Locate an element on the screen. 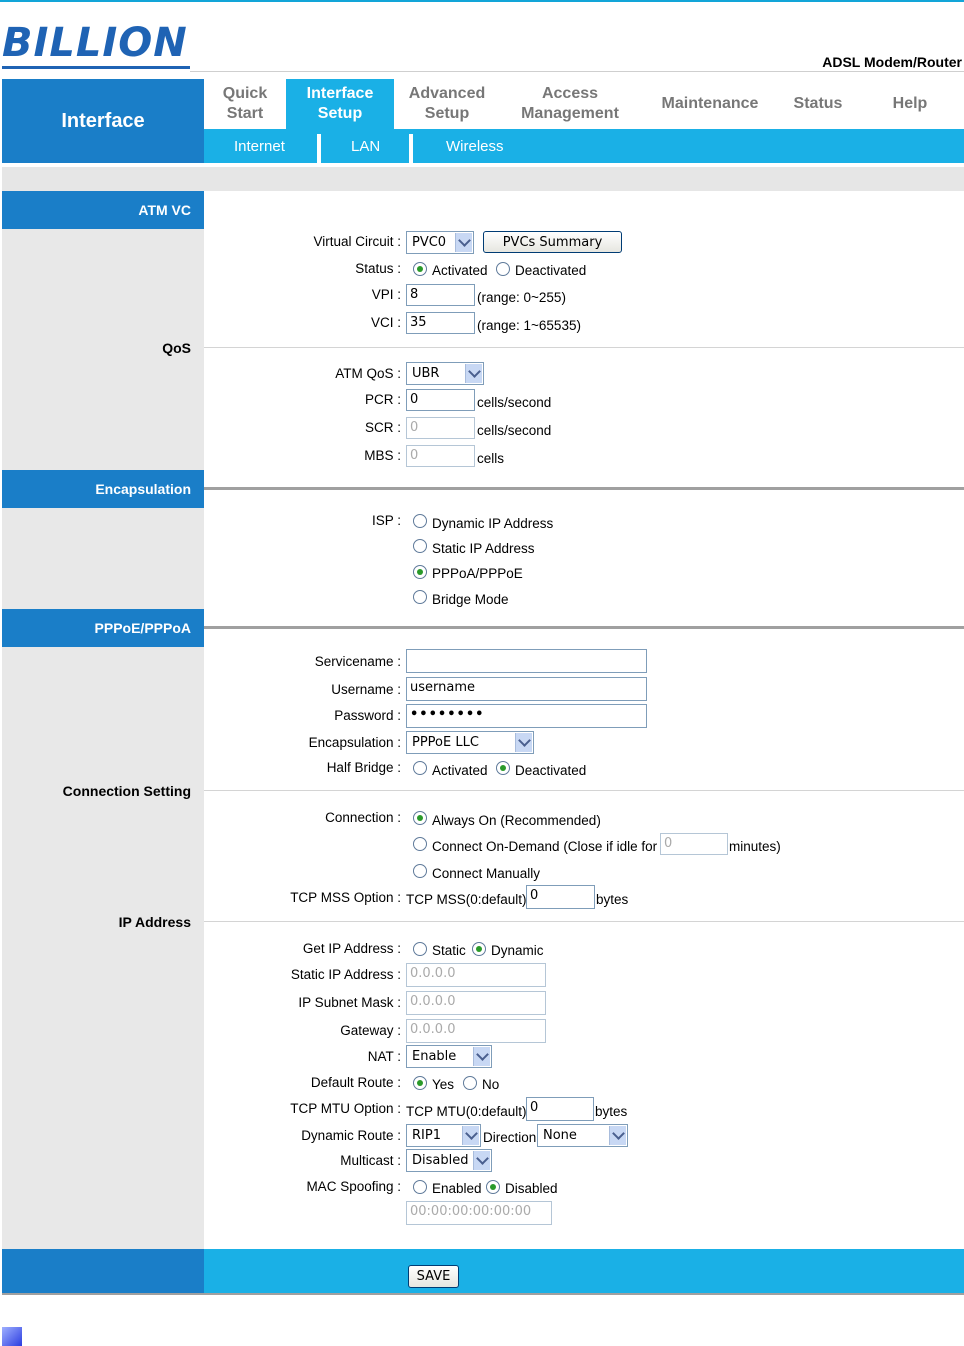  get-ip-static-radio is located at coordinates (420, 949).